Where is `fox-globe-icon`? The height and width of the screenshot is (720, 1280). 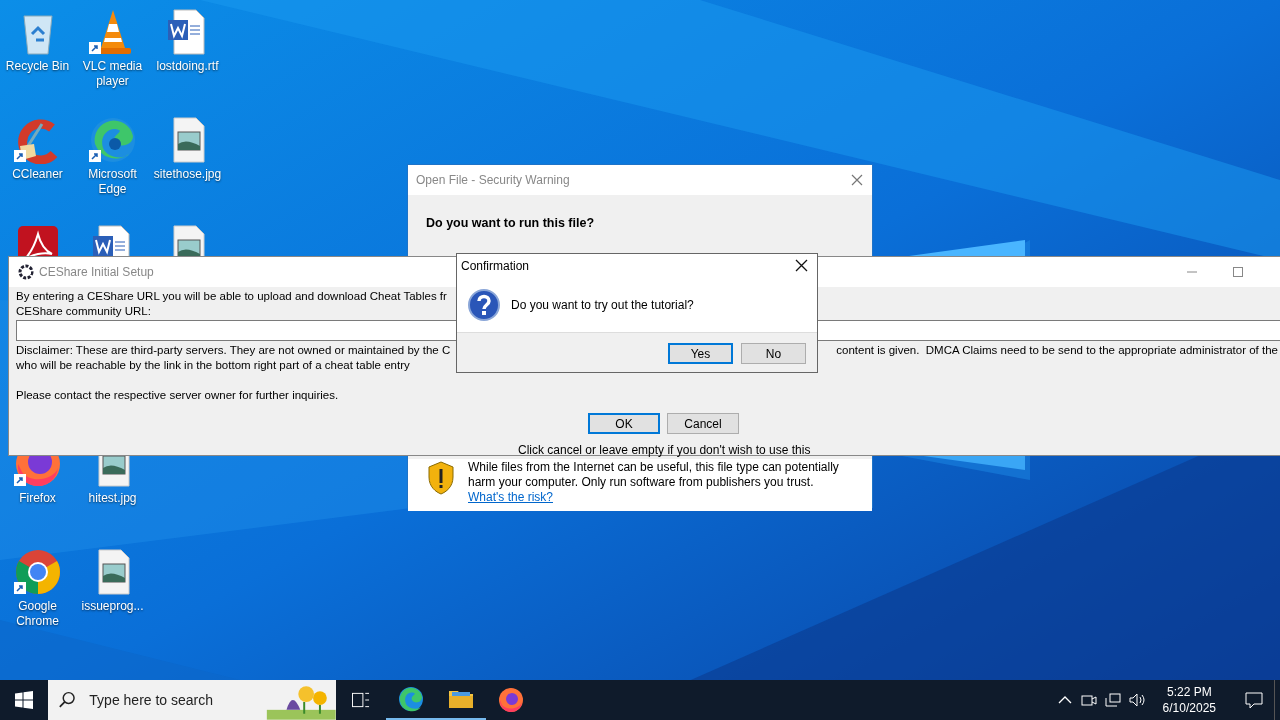
fox-globe-icon is located at coordinates (511, 700).